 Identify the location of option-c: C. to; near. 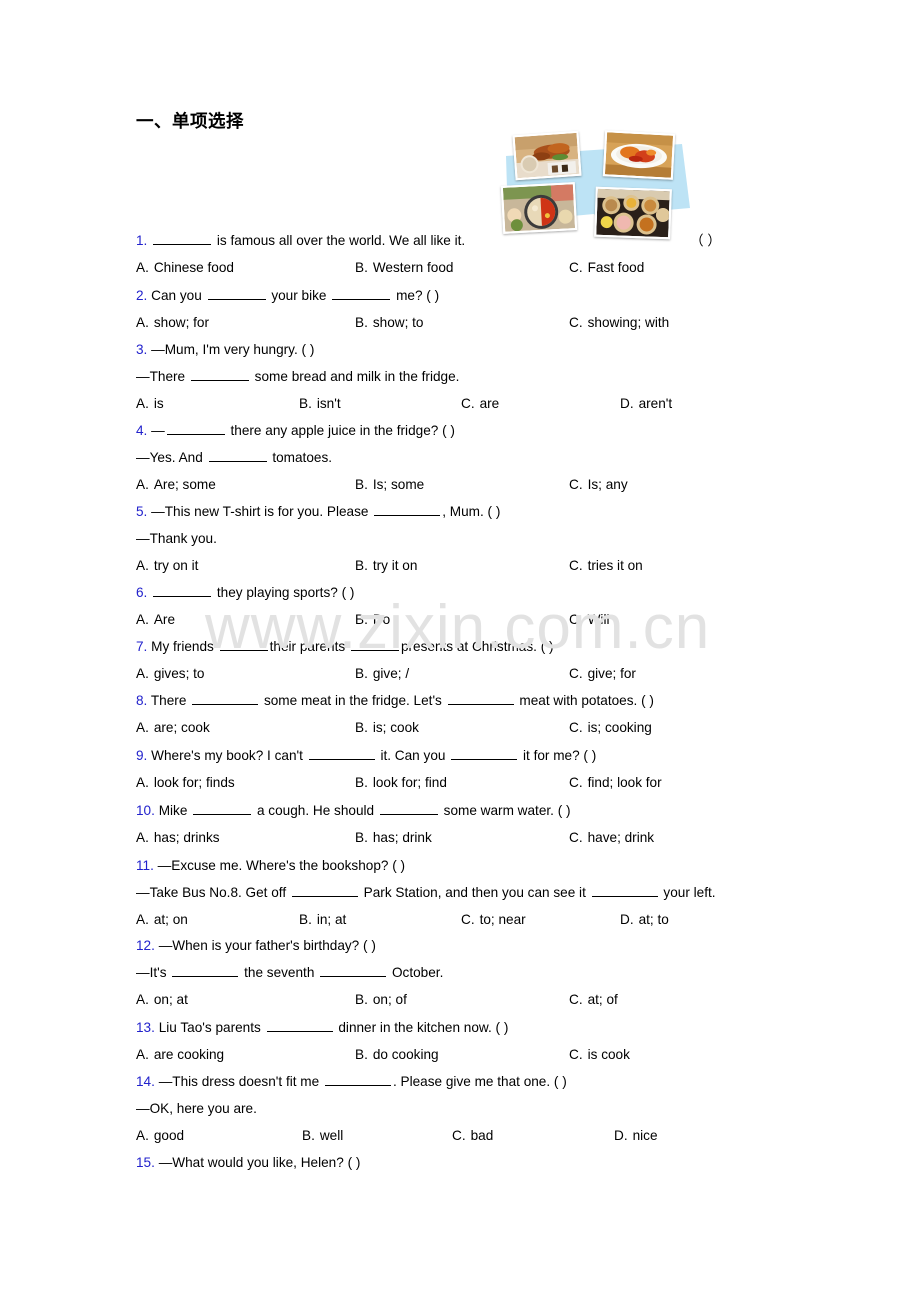
(493, 920).